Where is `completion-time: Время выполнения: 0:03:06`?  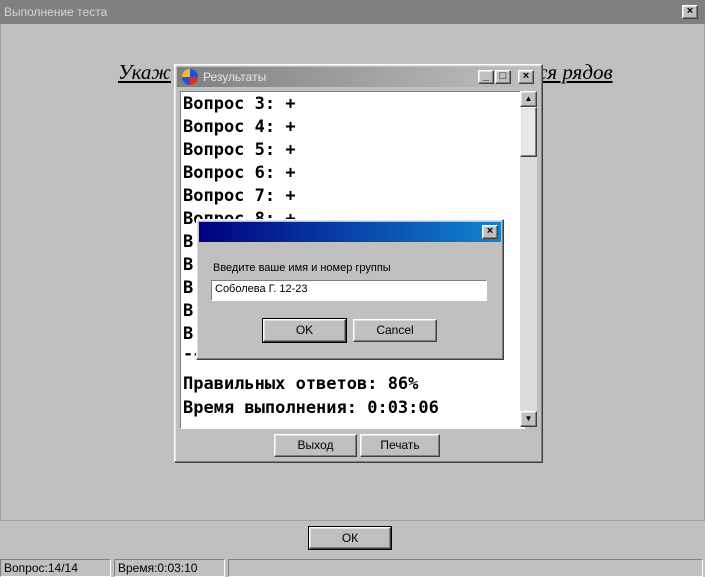 completion-time: Время выполнения: 0:03:06 is located at coordinates (311, 408).